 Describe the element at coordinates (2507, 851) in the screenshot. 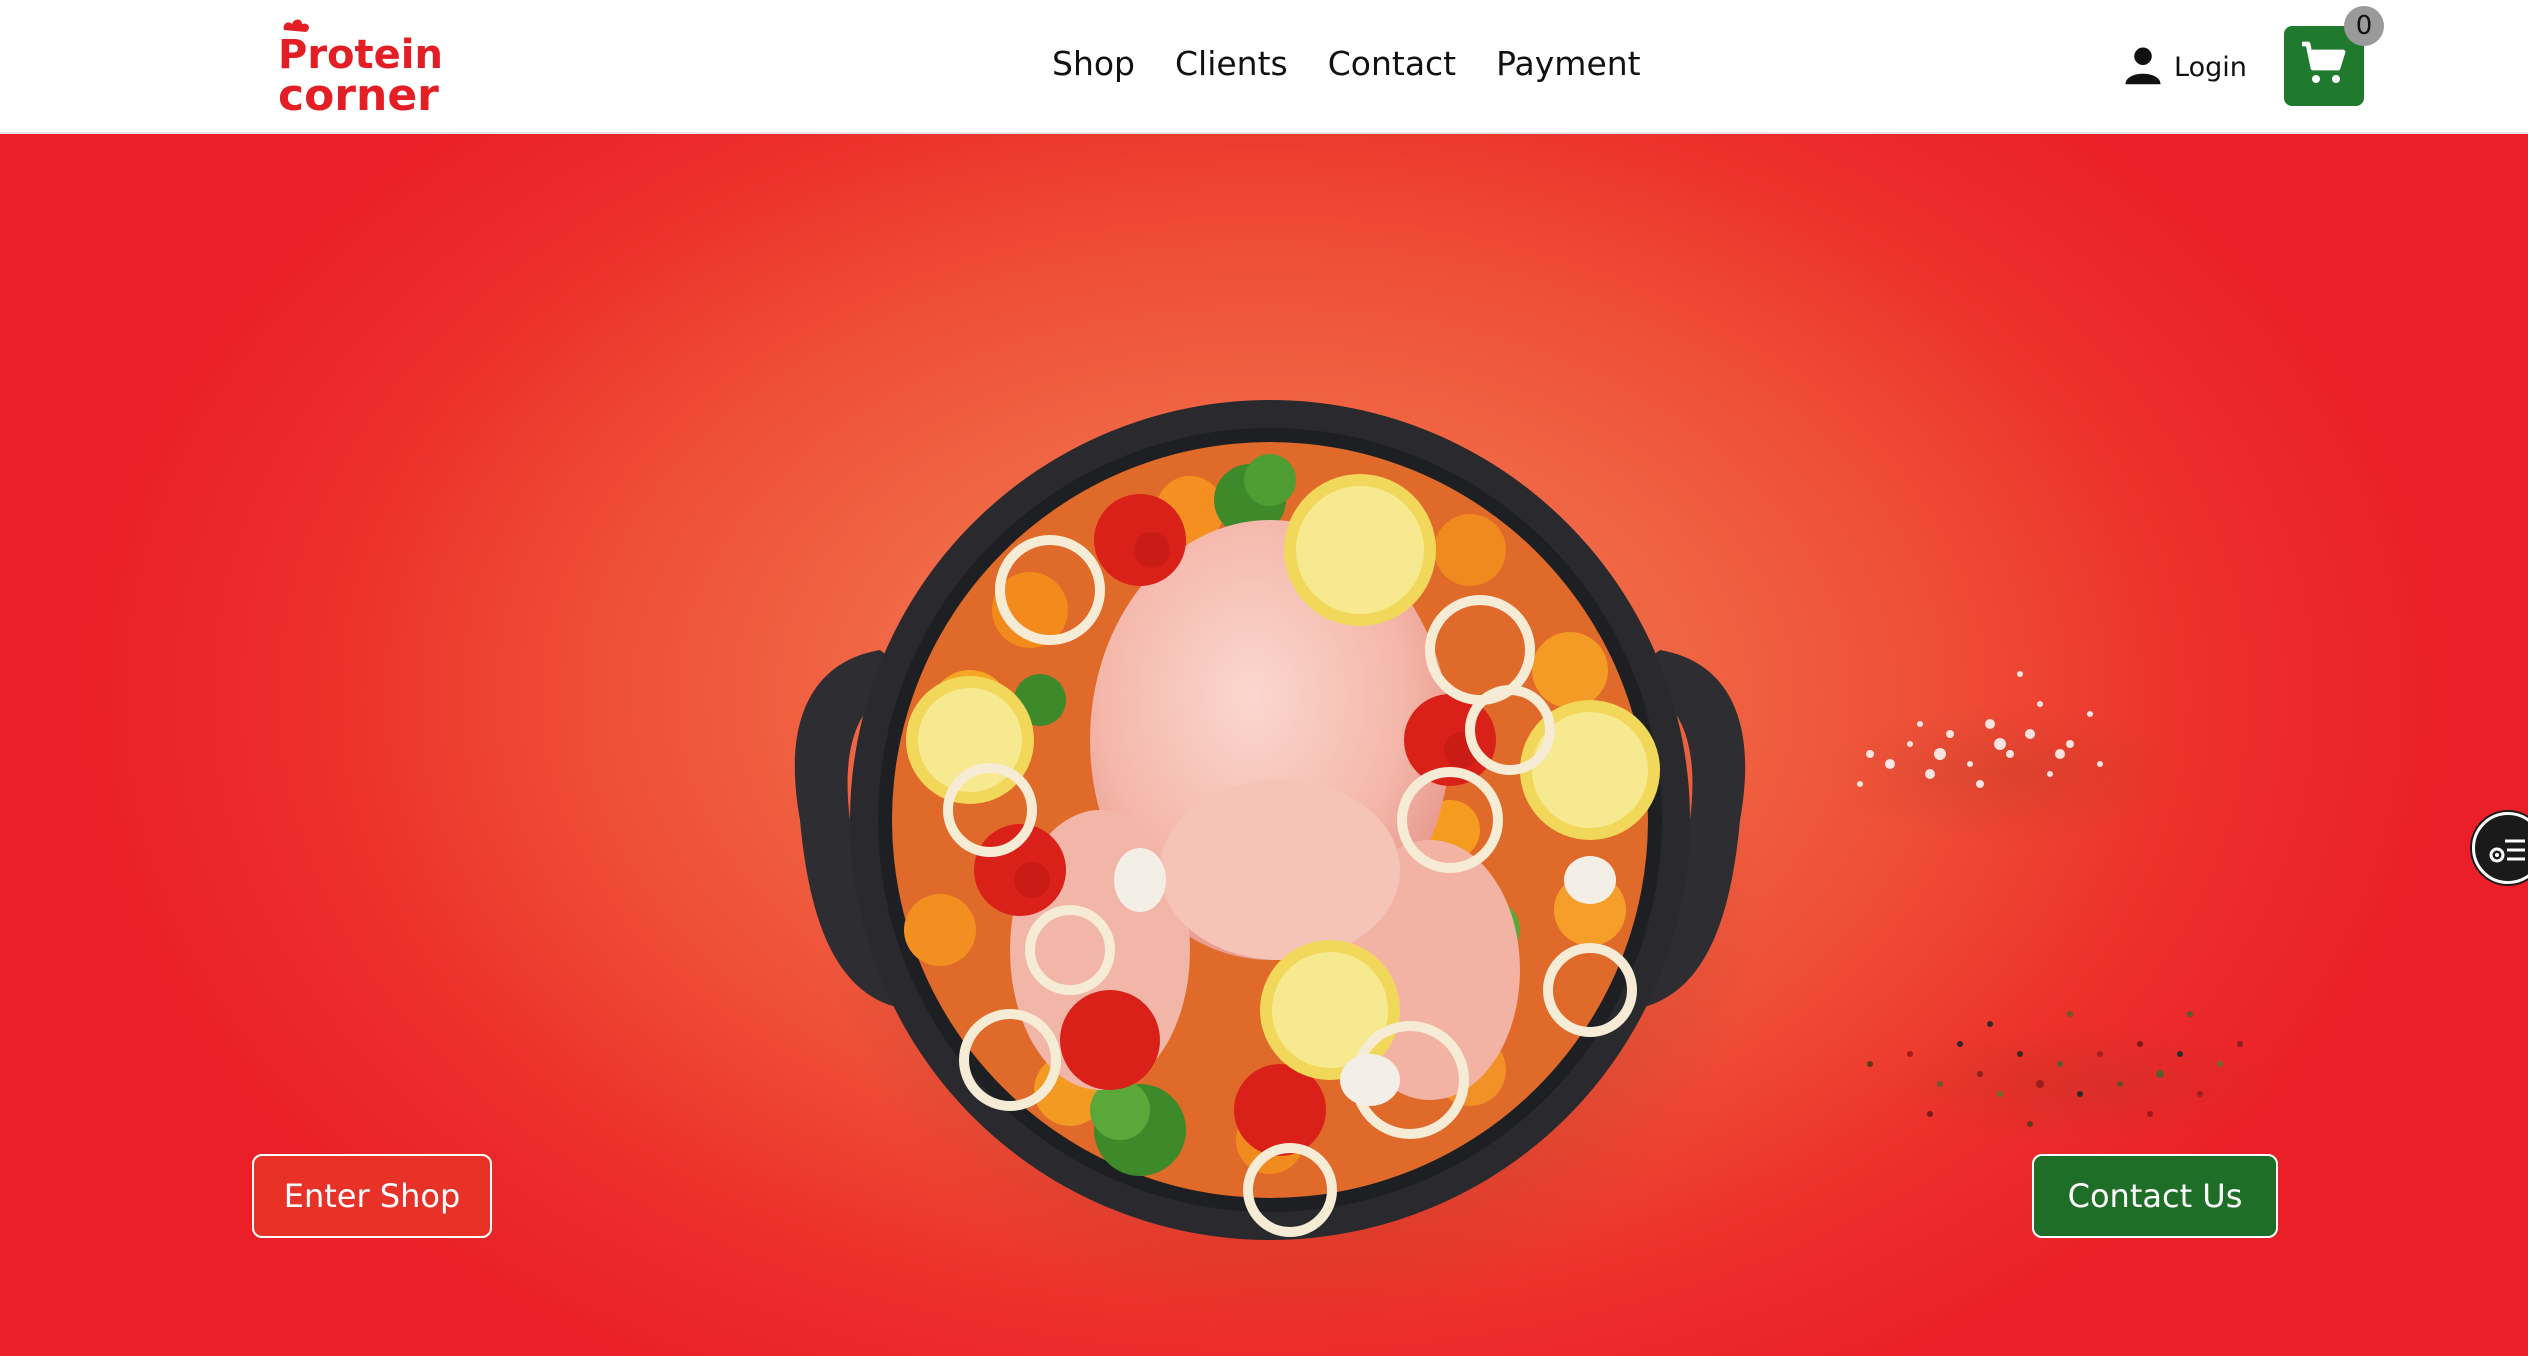

I see `accessibility-menu-icon` at that location.